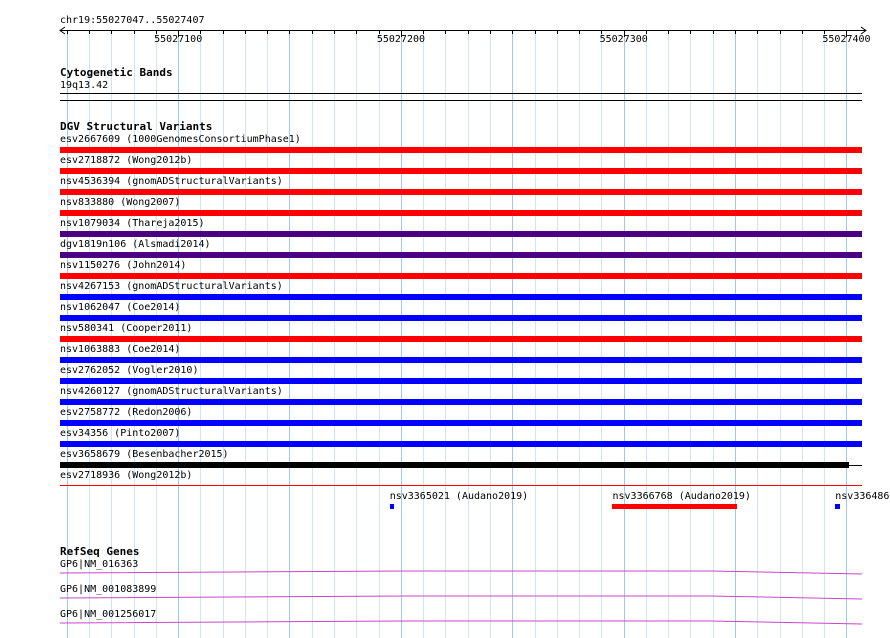  Describe the element at coordinates (171, 391) in the screenshot. I see `dgv-feature-label: nsv4260127 (gnomADStructuralVariants)` at that location.